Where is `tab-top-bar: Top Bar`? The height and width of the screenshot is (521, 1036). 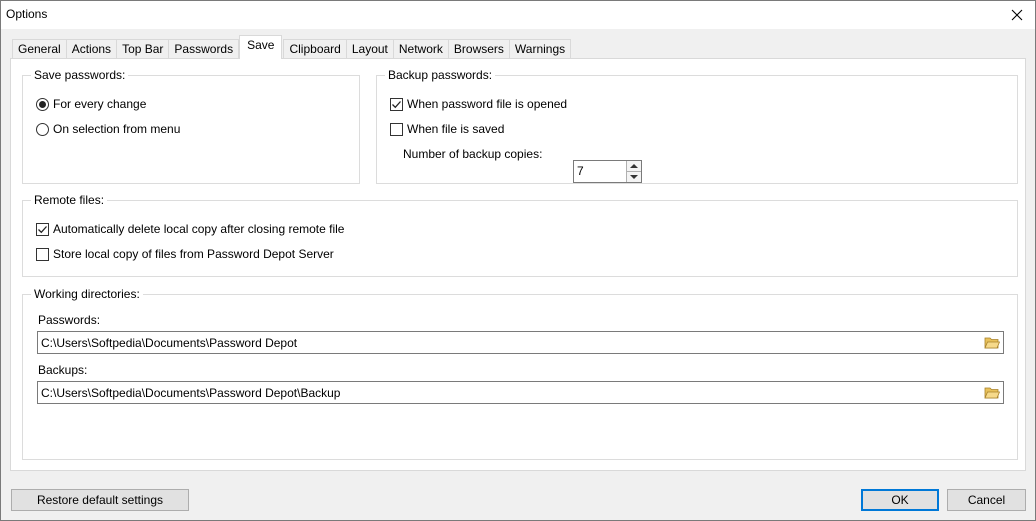
tab-top-bar: Top Bar is located at coordinates (143, 49).